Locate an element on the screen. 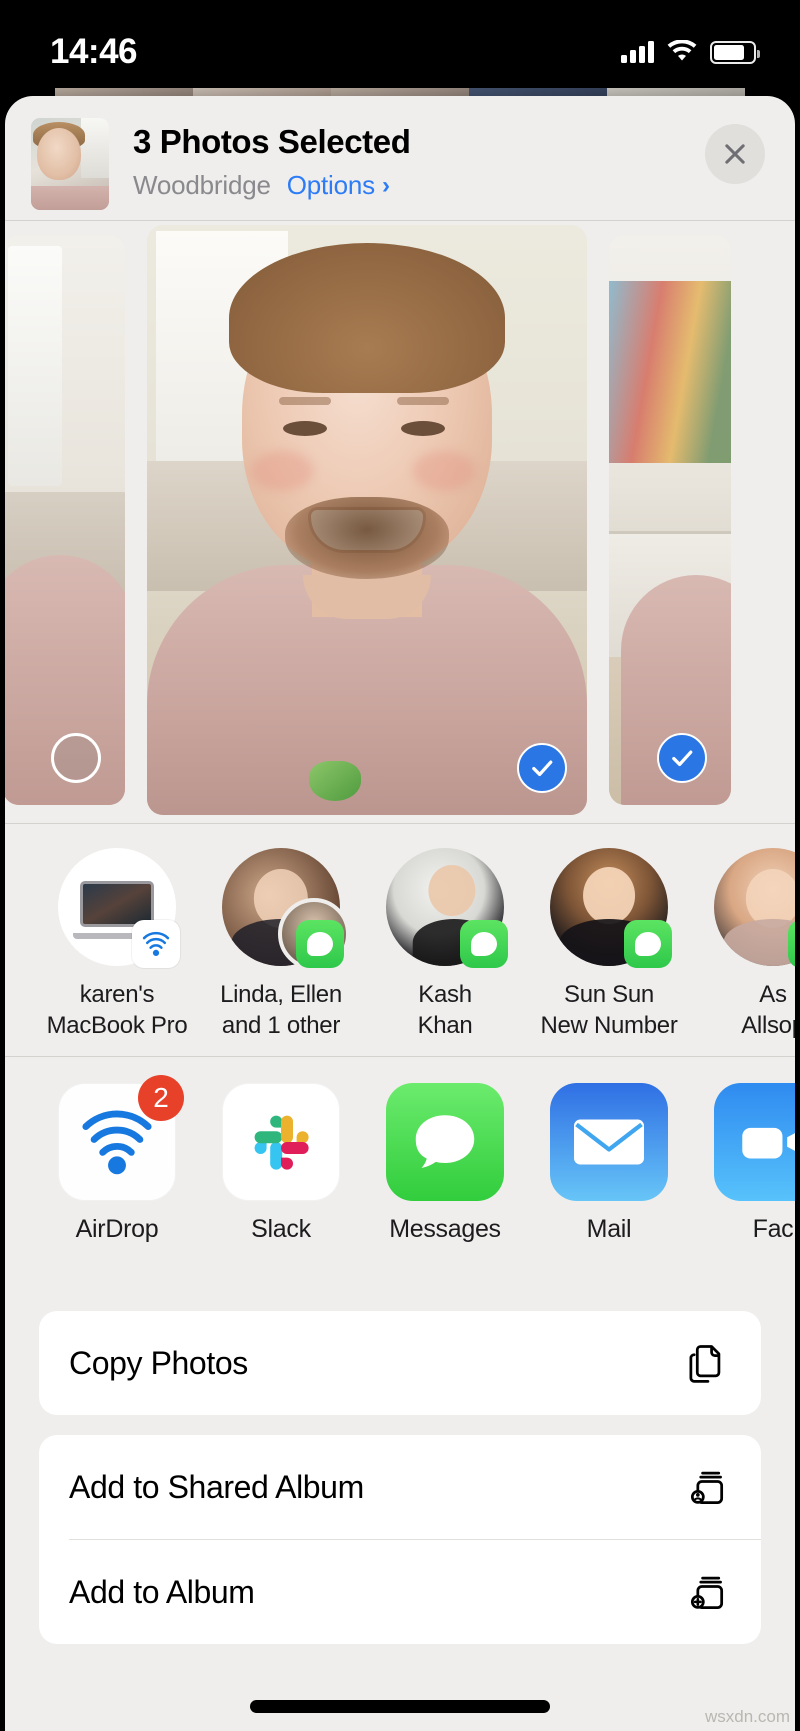 The width and height of the screenshot is (800, 1731). page-title: 3 Photos Selected is located at coordinates (272, 141).